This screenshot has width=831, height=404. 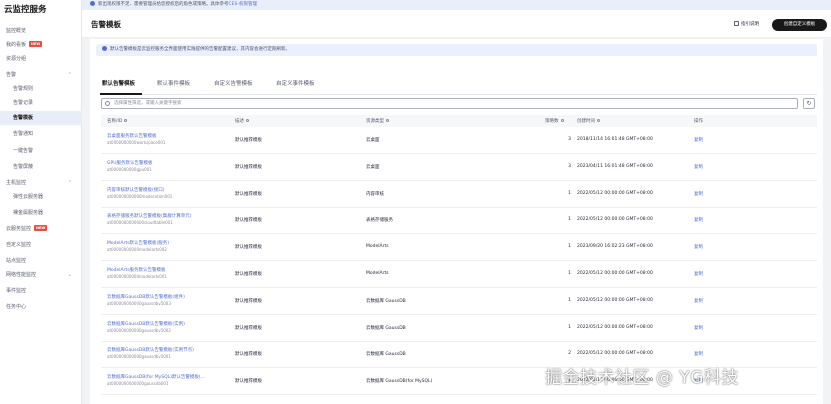 What do you see at coordinates (41, 275) in the screenshot?
I see `sidebar-item: 网络性能监控 ⌄` at bounding box center [41, 275].